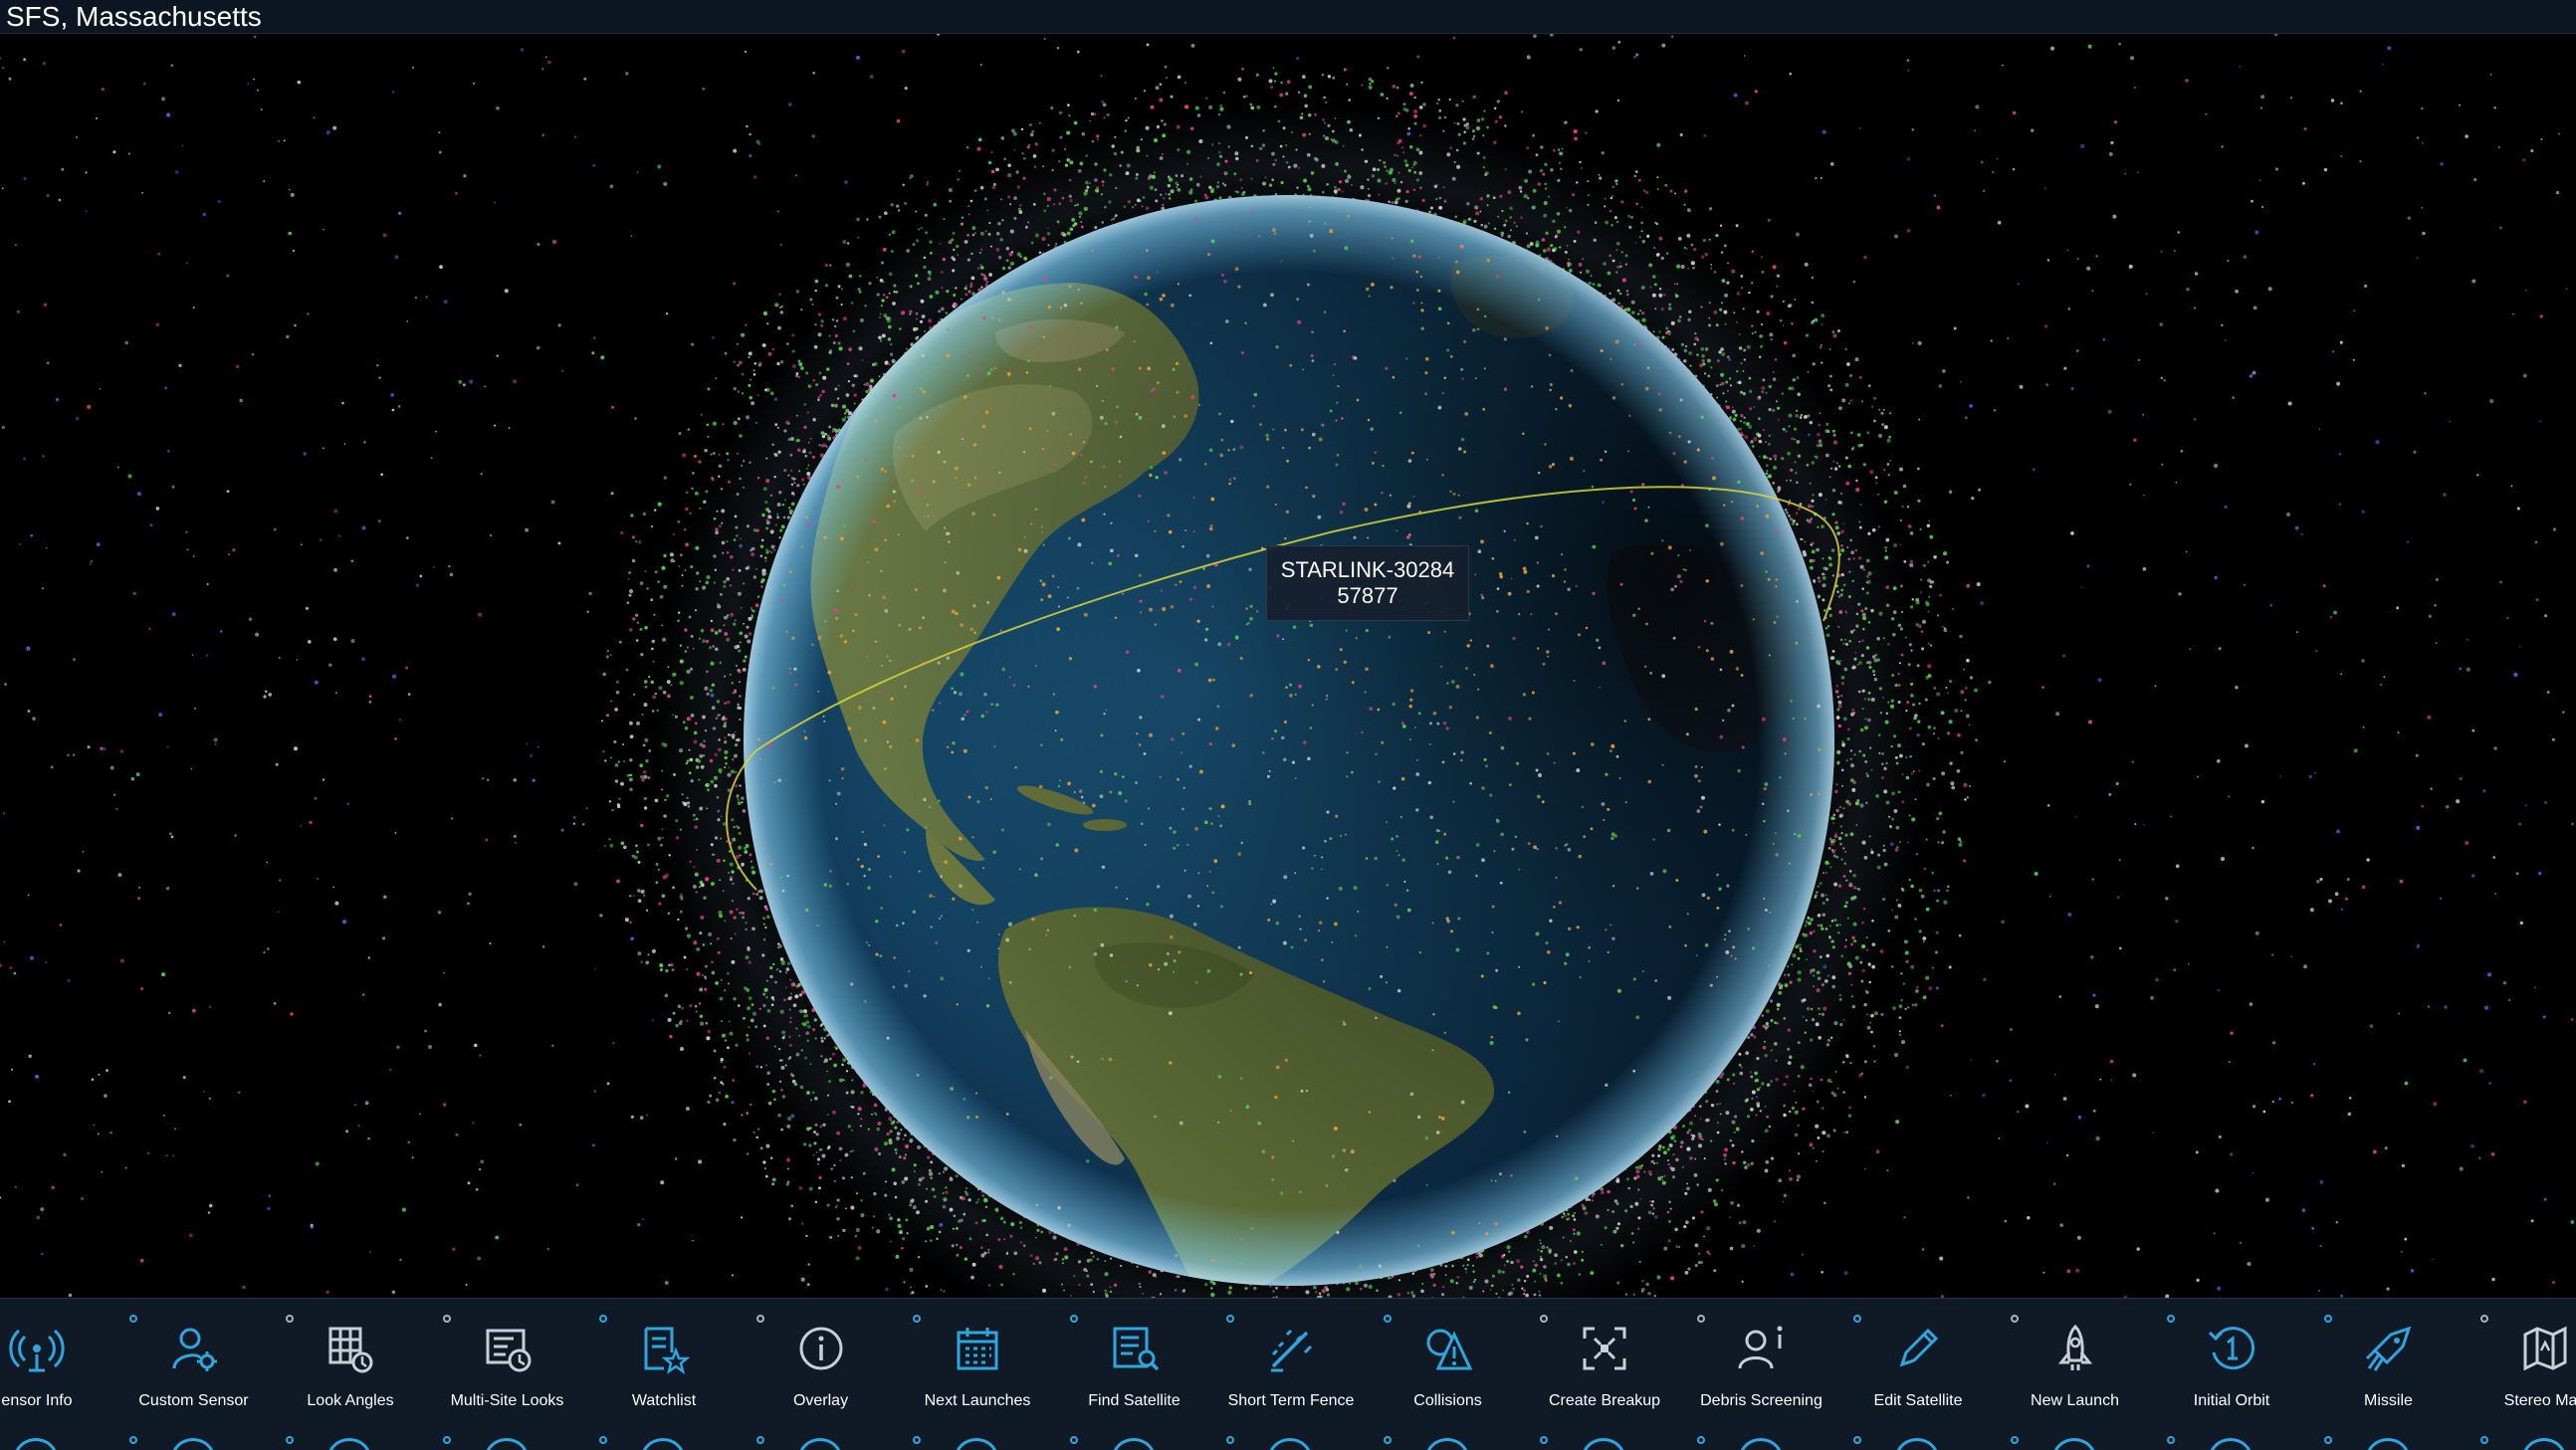  Describe the element at coordinates (2075, 1363) in the screenshot. I see `tool-new-launch: New Launch` at that location.